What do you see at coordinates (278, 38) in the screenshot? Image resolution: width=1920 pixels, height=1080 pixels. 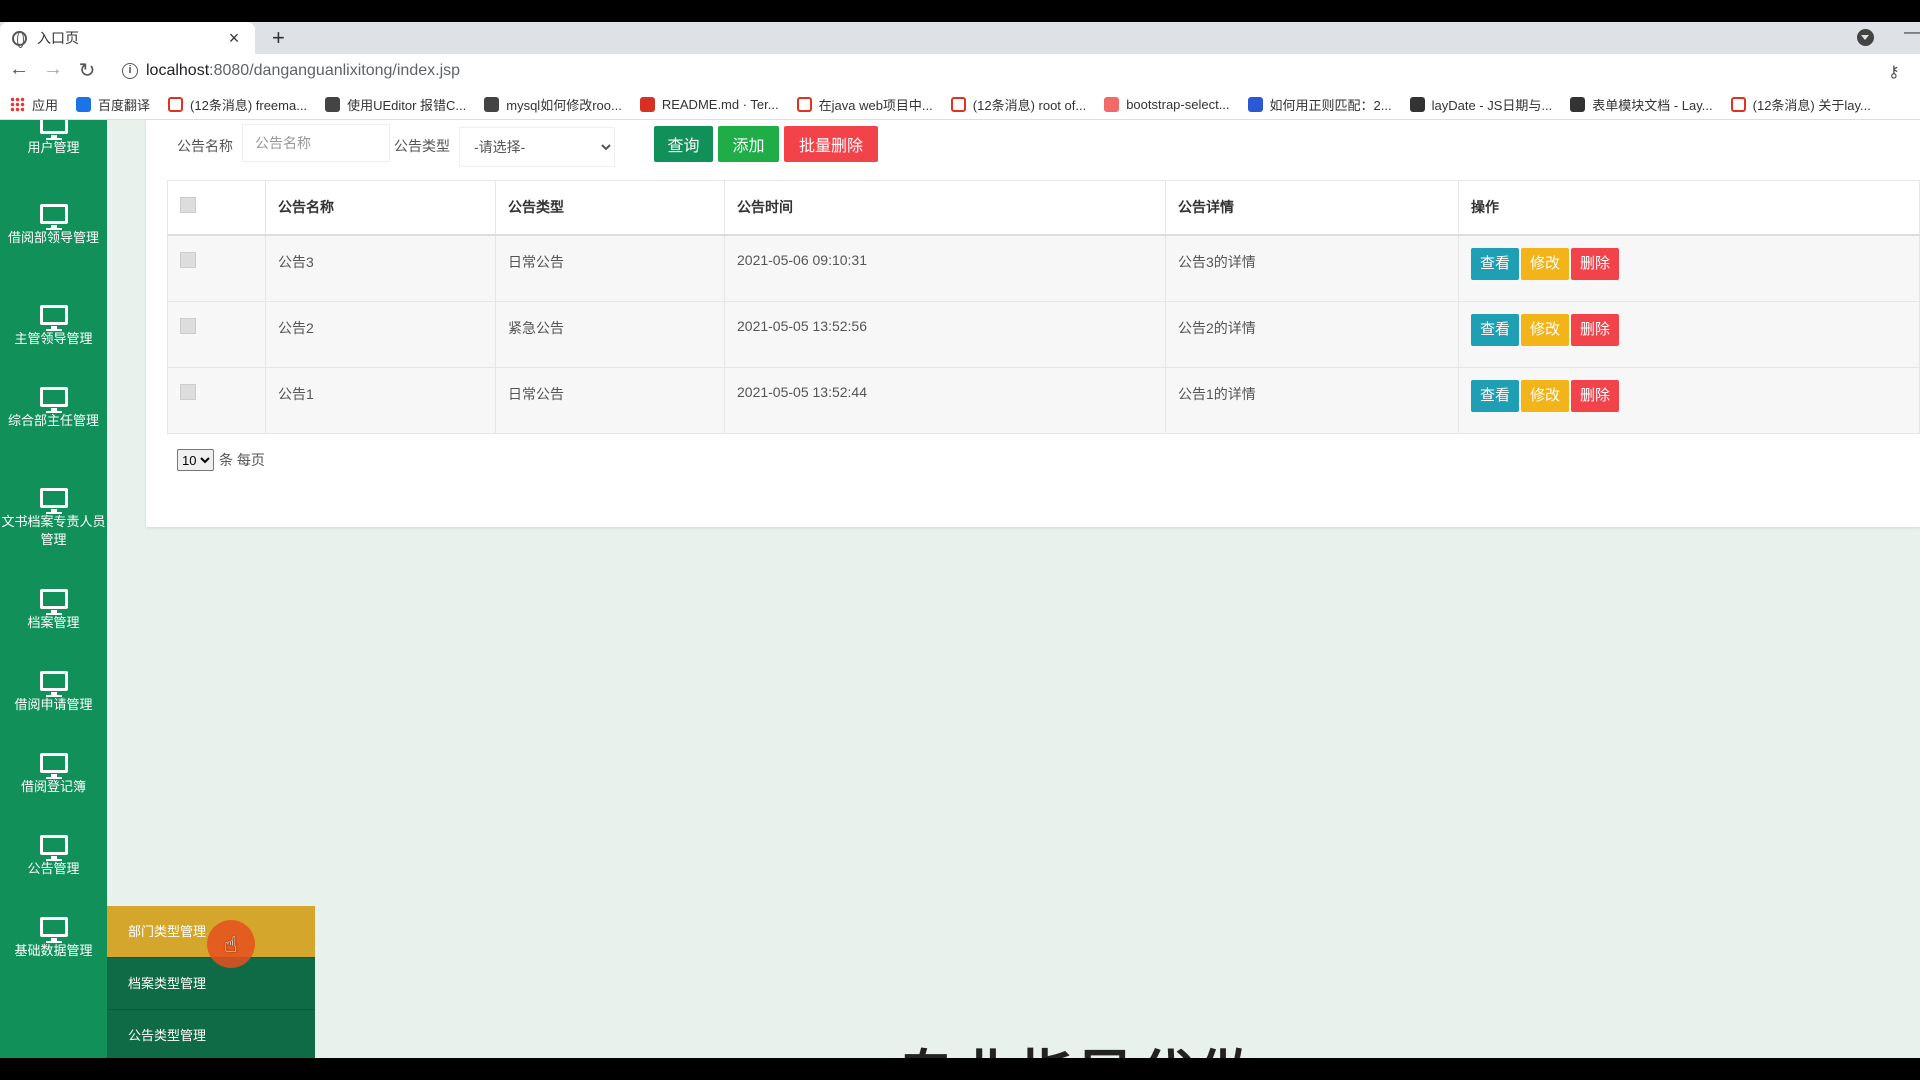 I see `new-tab-icon: +` at bounding box center [278, 38].